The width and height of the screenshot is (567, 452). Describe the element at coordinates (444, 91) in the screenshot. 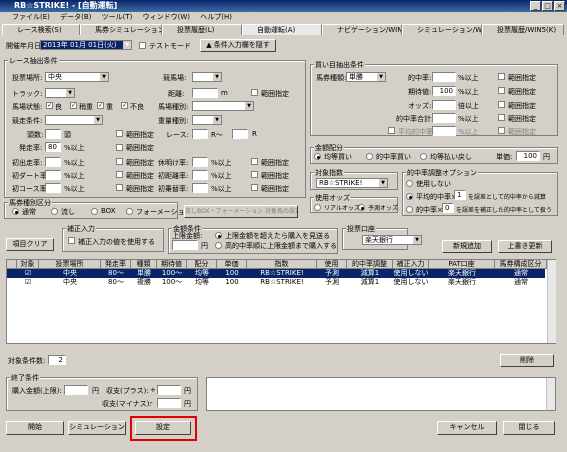

I see `expect-input: 100` at that location.